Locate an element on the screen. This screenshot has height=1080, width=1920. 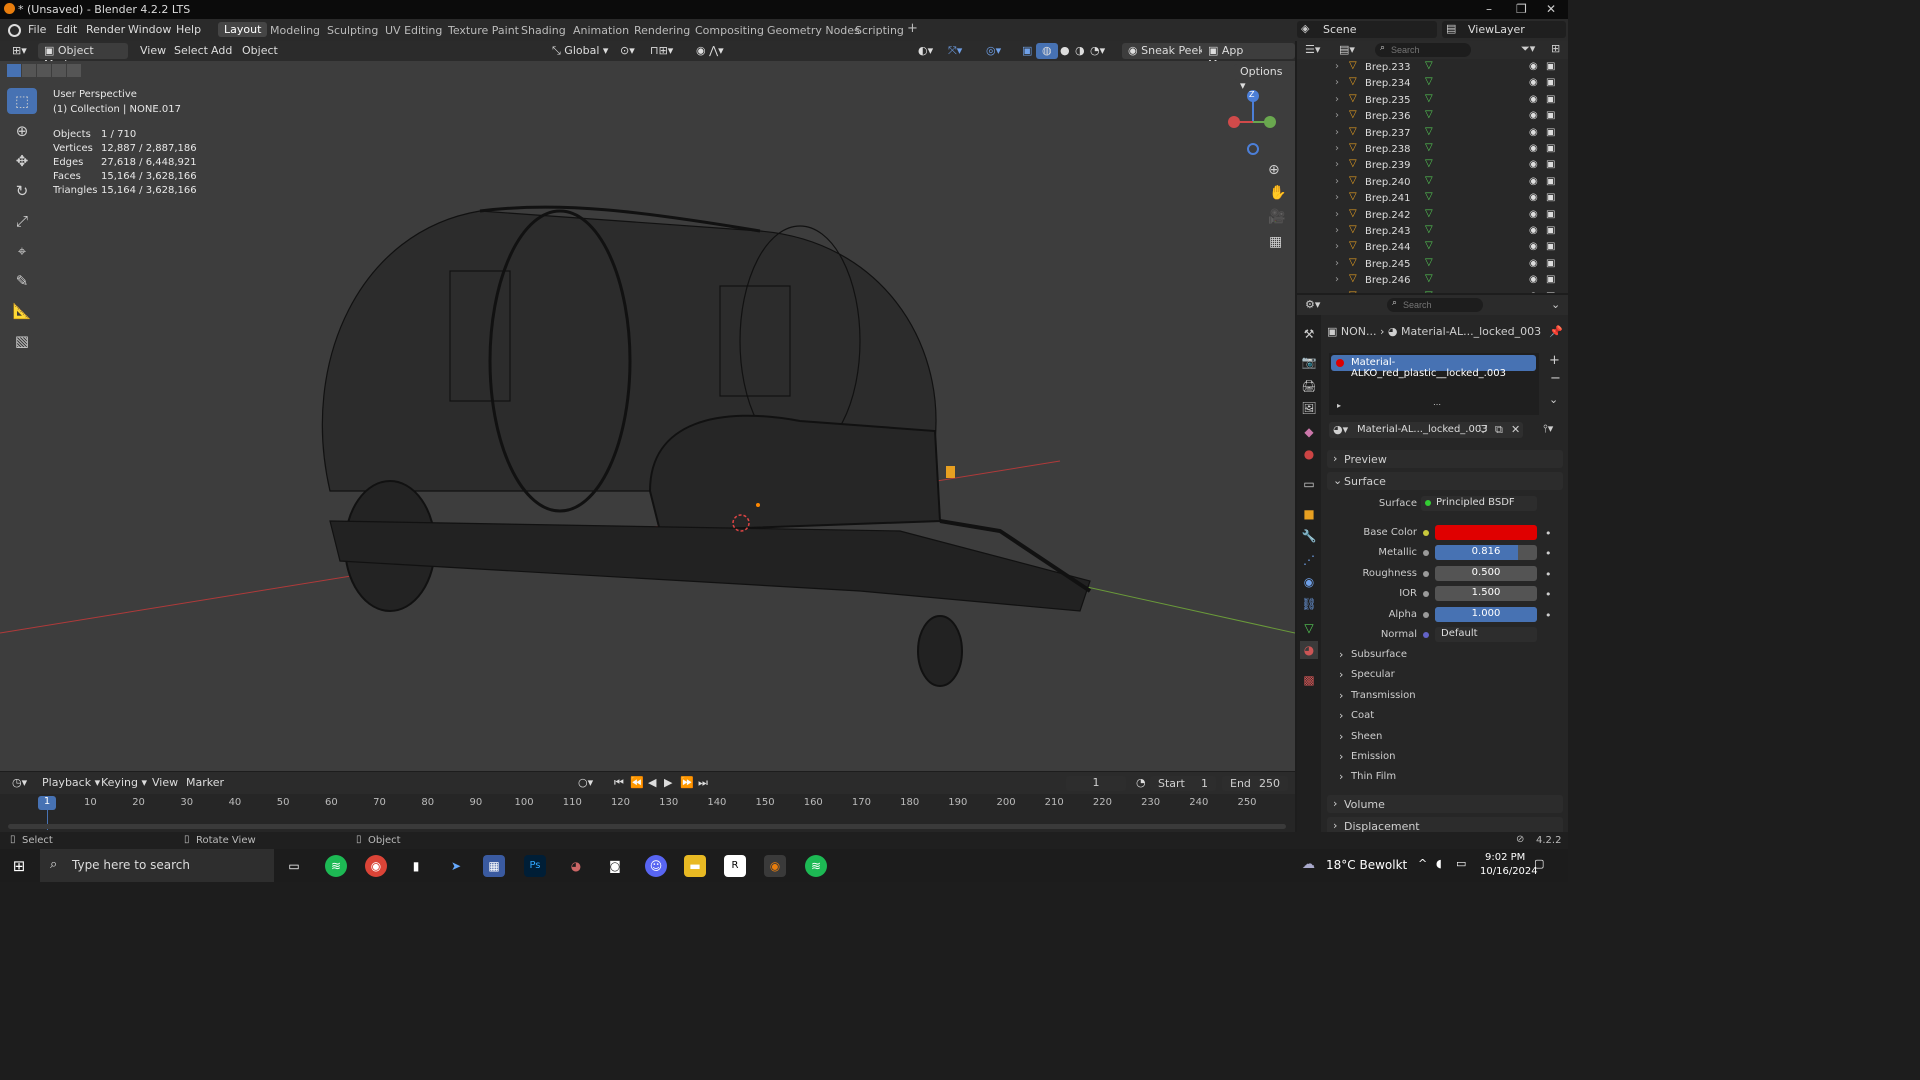
app-arrow-icon: ➤ is located at coordinates (456, 866).